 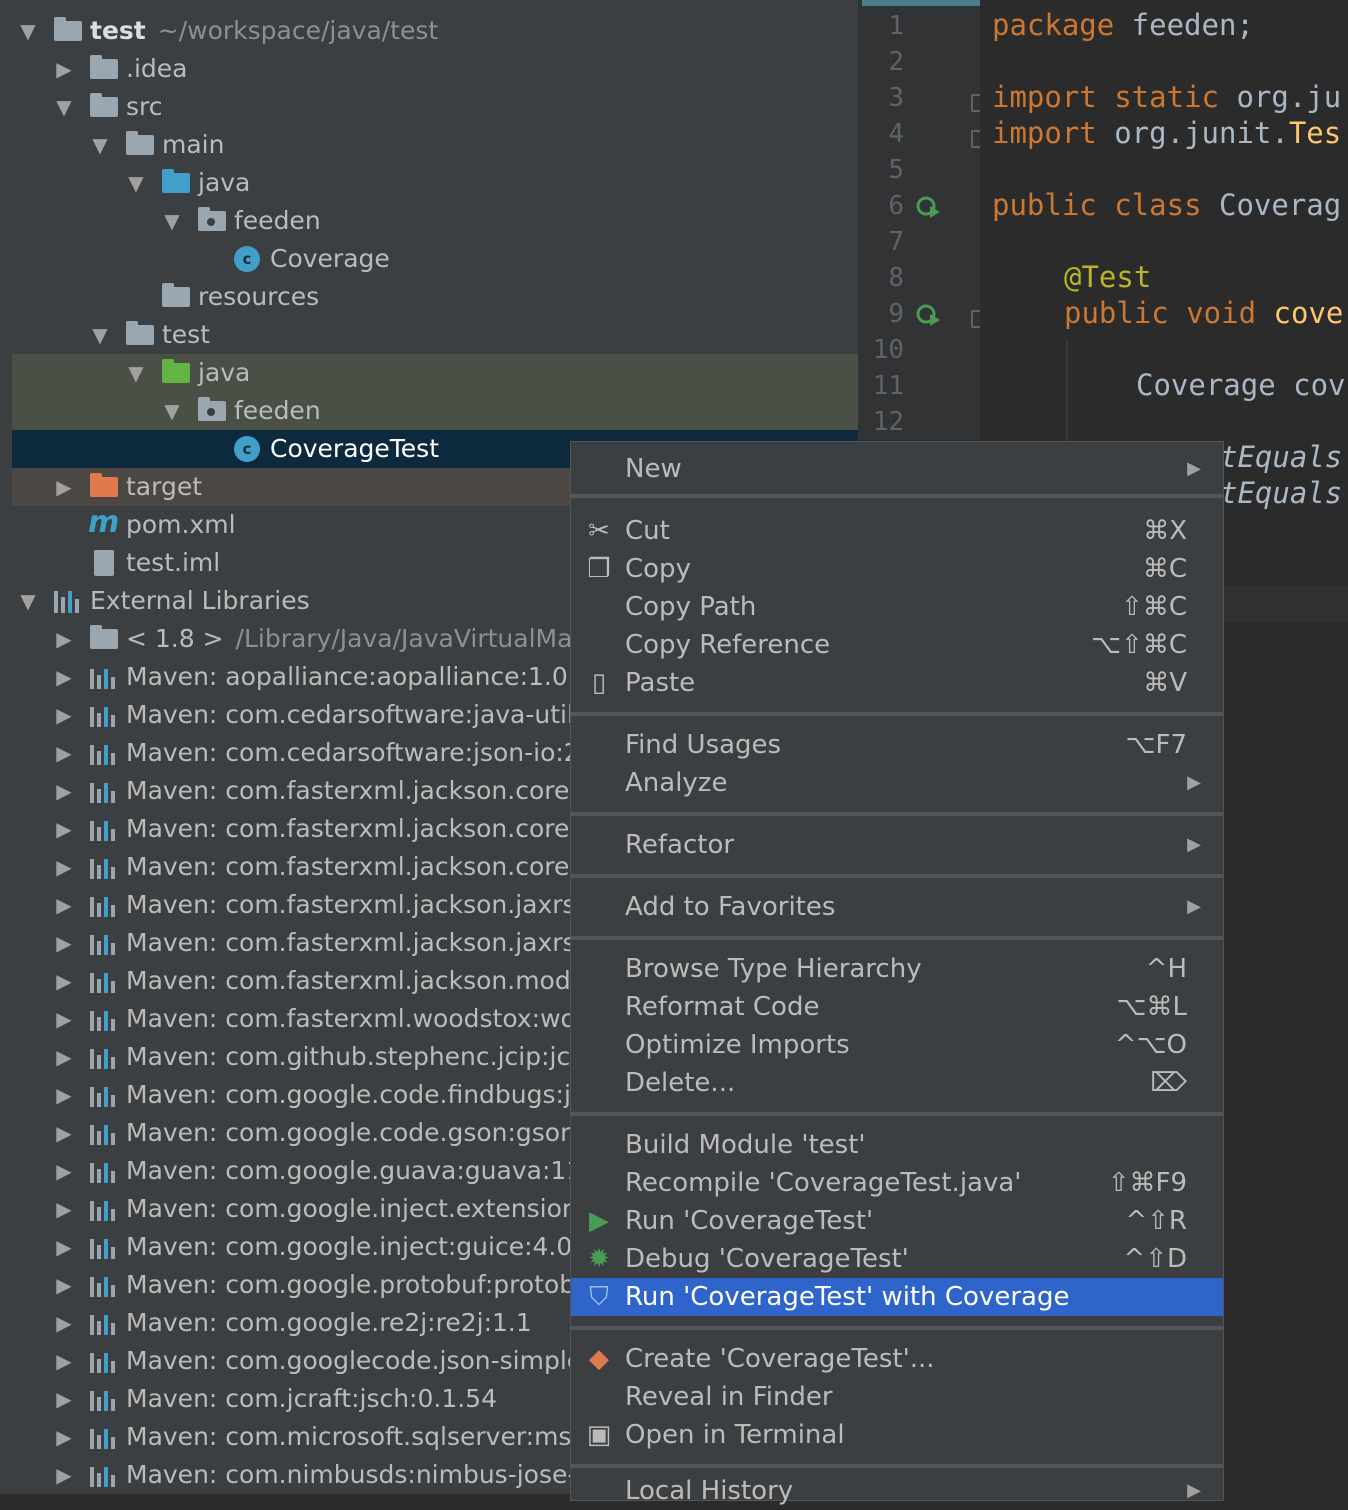 What do you see at coordinates (1167, 205) in the screenshot?
I see `code-line-6: public class Coverag` at bounding box center [1167, 205].